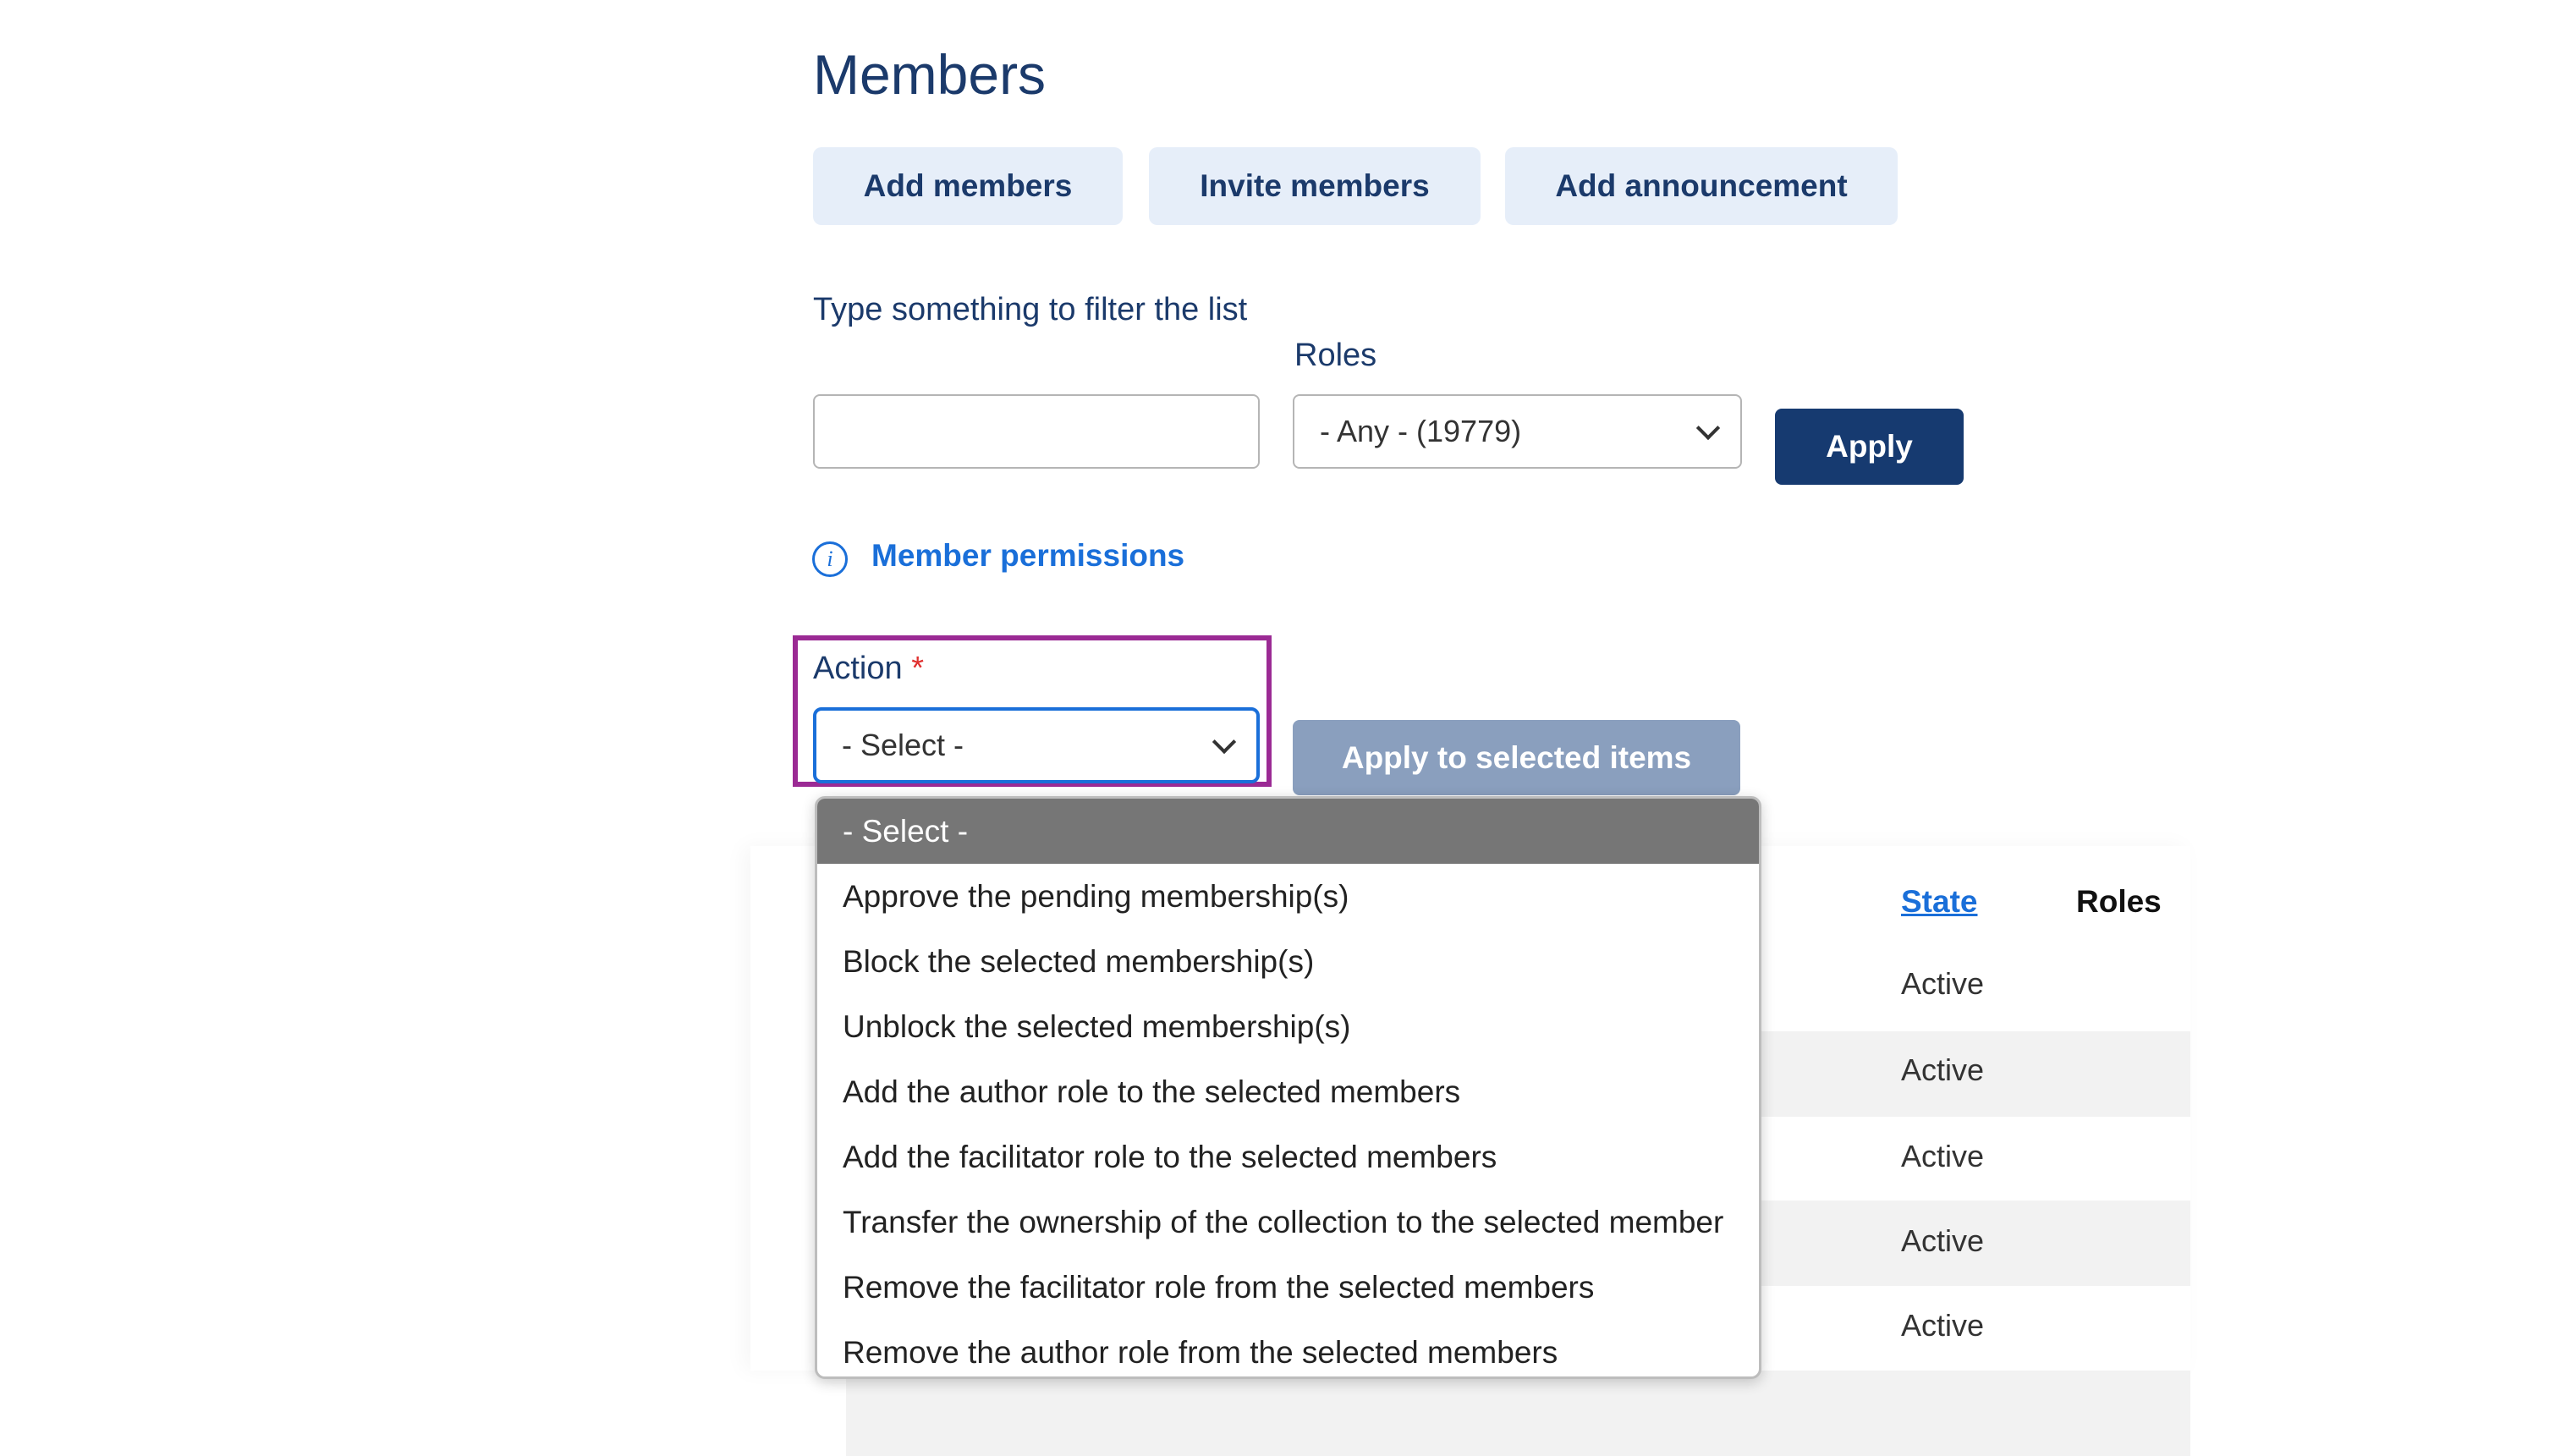  I want to click on filter-text-label: Type something to filter the list, so click(1030, 310).